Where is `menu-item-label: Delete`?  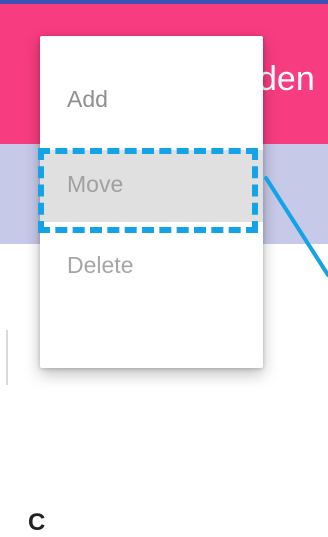 menu-item-label: Delete is located at coordinates (100, 265).